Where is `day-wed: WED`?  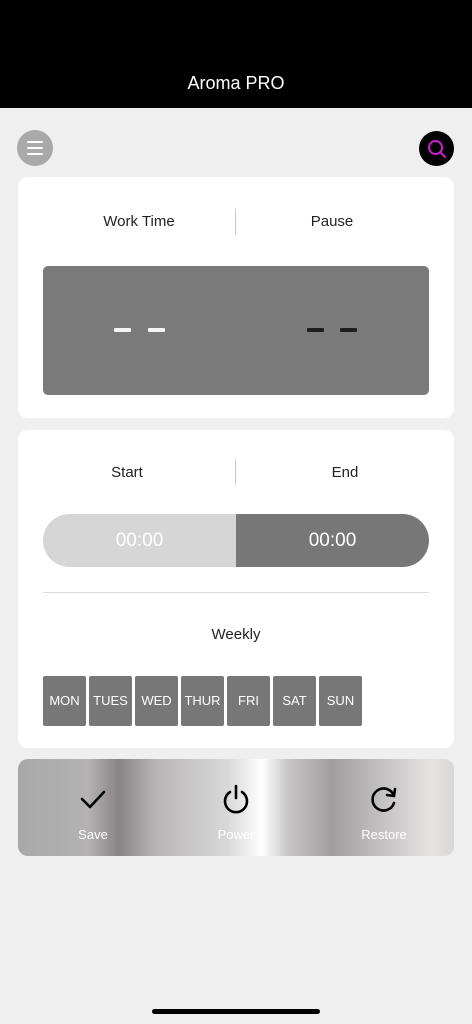 day-wed: WED is located at coordinates (156, 701).